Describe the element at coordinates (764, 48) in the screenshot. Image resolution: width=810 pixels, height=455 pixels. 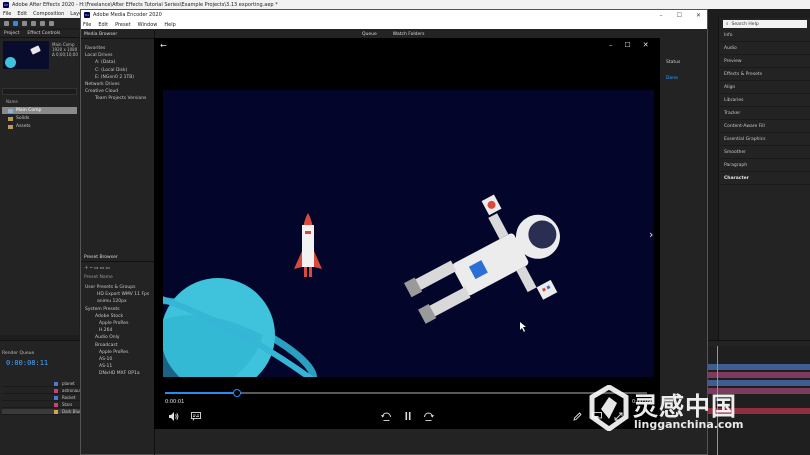
I see `panel-audio: Audio` at that location.